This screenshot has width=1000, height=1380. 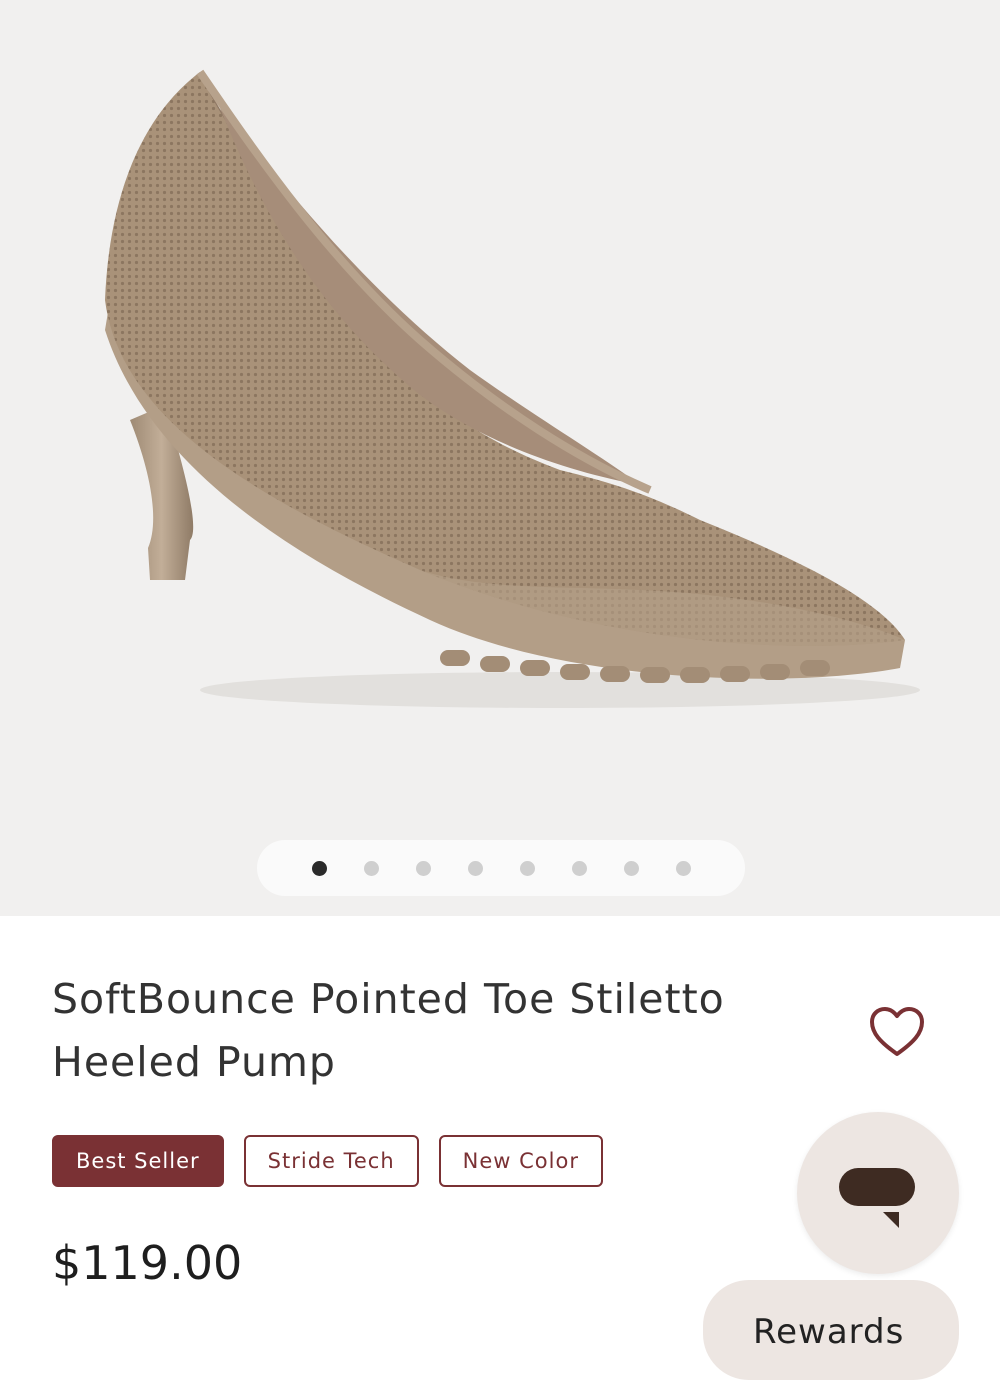 I want to click on carousel-indicator, so click(x=501, y=868).